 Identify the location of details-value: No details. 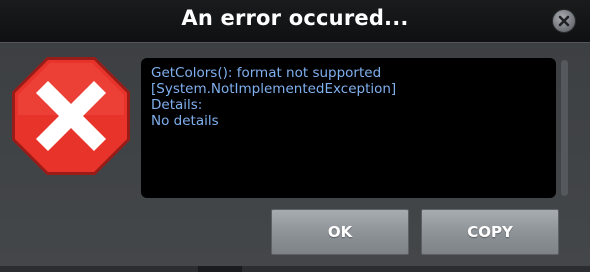
(185, 121).